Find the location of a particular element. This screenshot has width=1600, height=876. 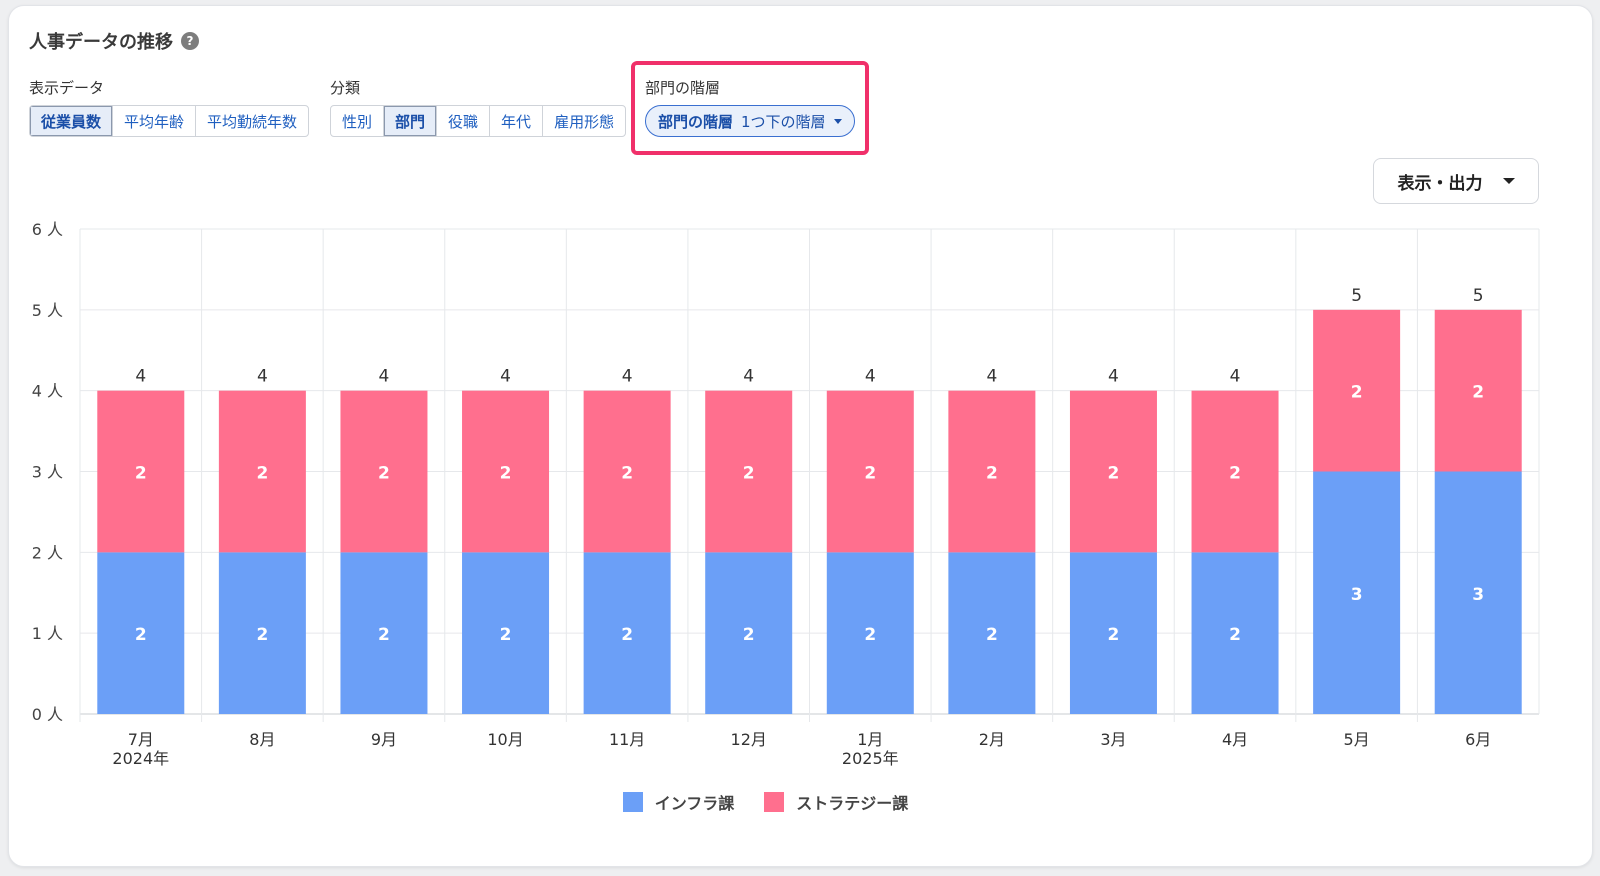

y-tick-label: 2 人 is located at coordinates (47, 552).